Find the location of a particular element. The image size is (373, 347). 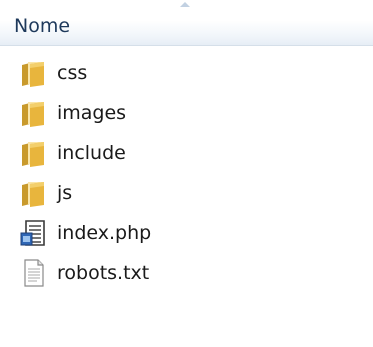

column-header-label: Nome is located at coordinates (42, 26).